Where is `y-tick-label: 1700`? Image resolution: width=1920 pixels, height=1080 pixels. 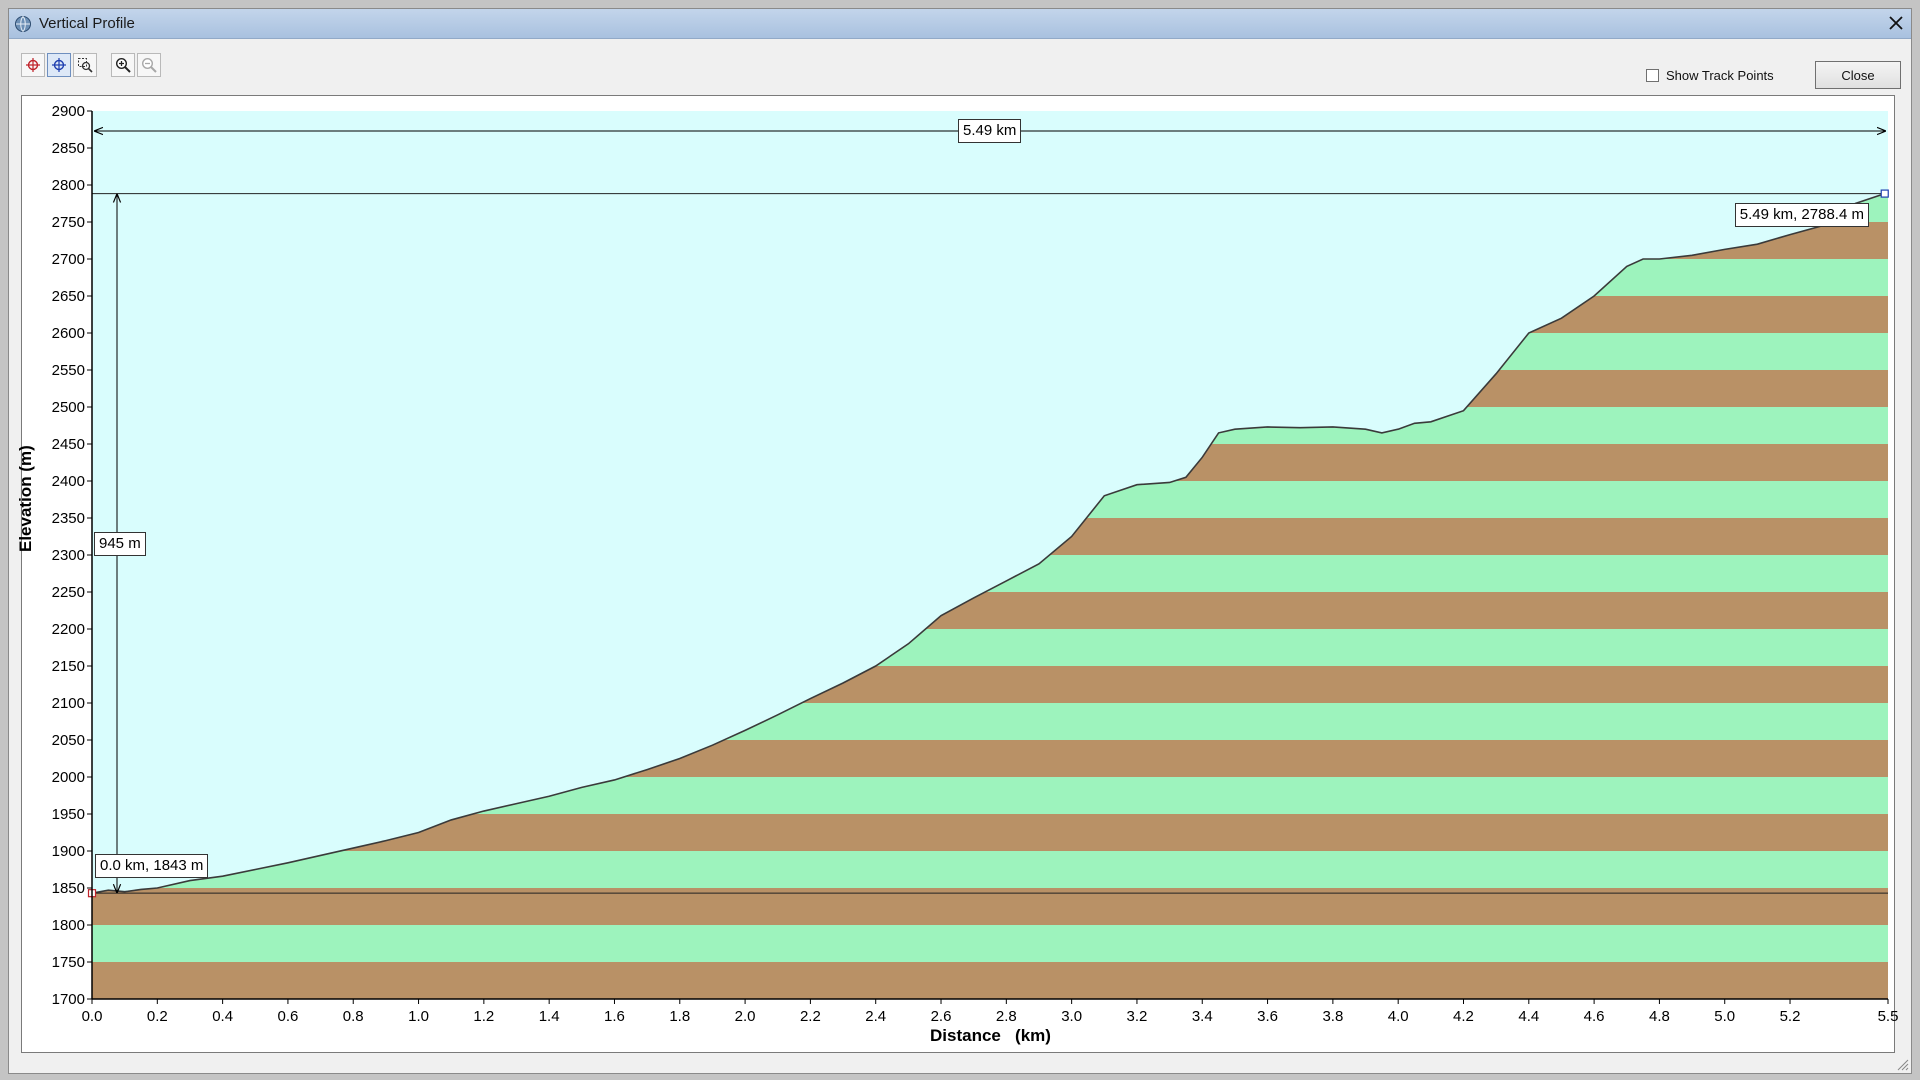
y-tick-label: 1700 is located at coordinates (68, 999).